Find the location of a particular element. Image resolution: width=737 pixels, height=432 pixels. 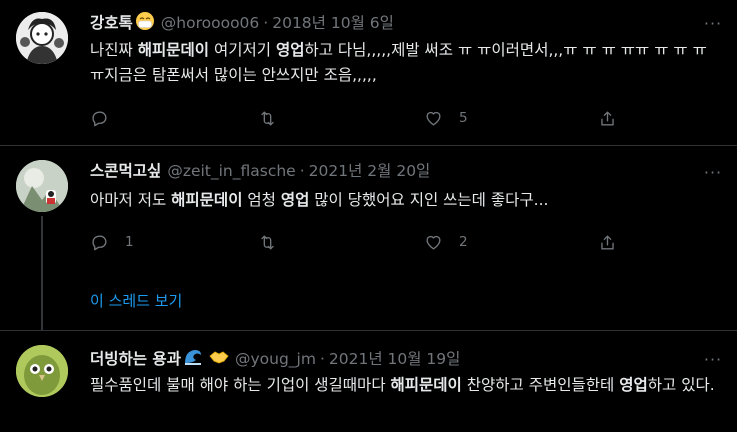

reply-button: 1 is located at coordinates (112, 242).